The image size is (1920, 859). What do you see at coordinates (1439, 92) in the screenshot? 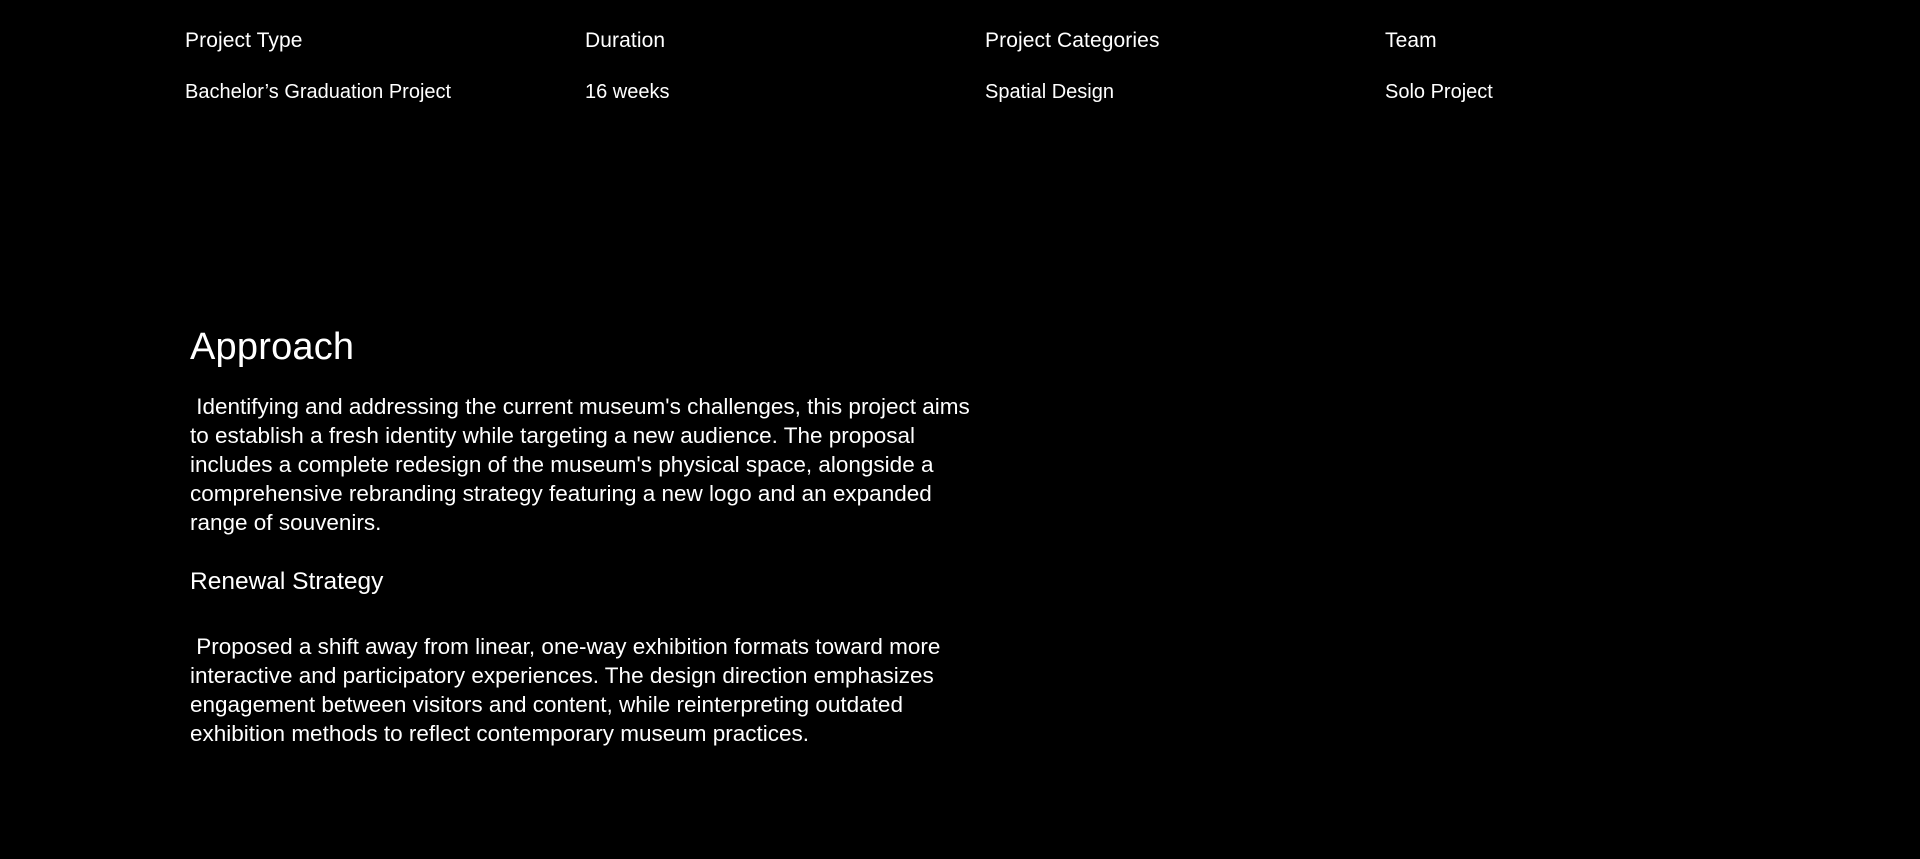
I see `meta-team-value: Solo Project` at bounding box center [1439, 92].